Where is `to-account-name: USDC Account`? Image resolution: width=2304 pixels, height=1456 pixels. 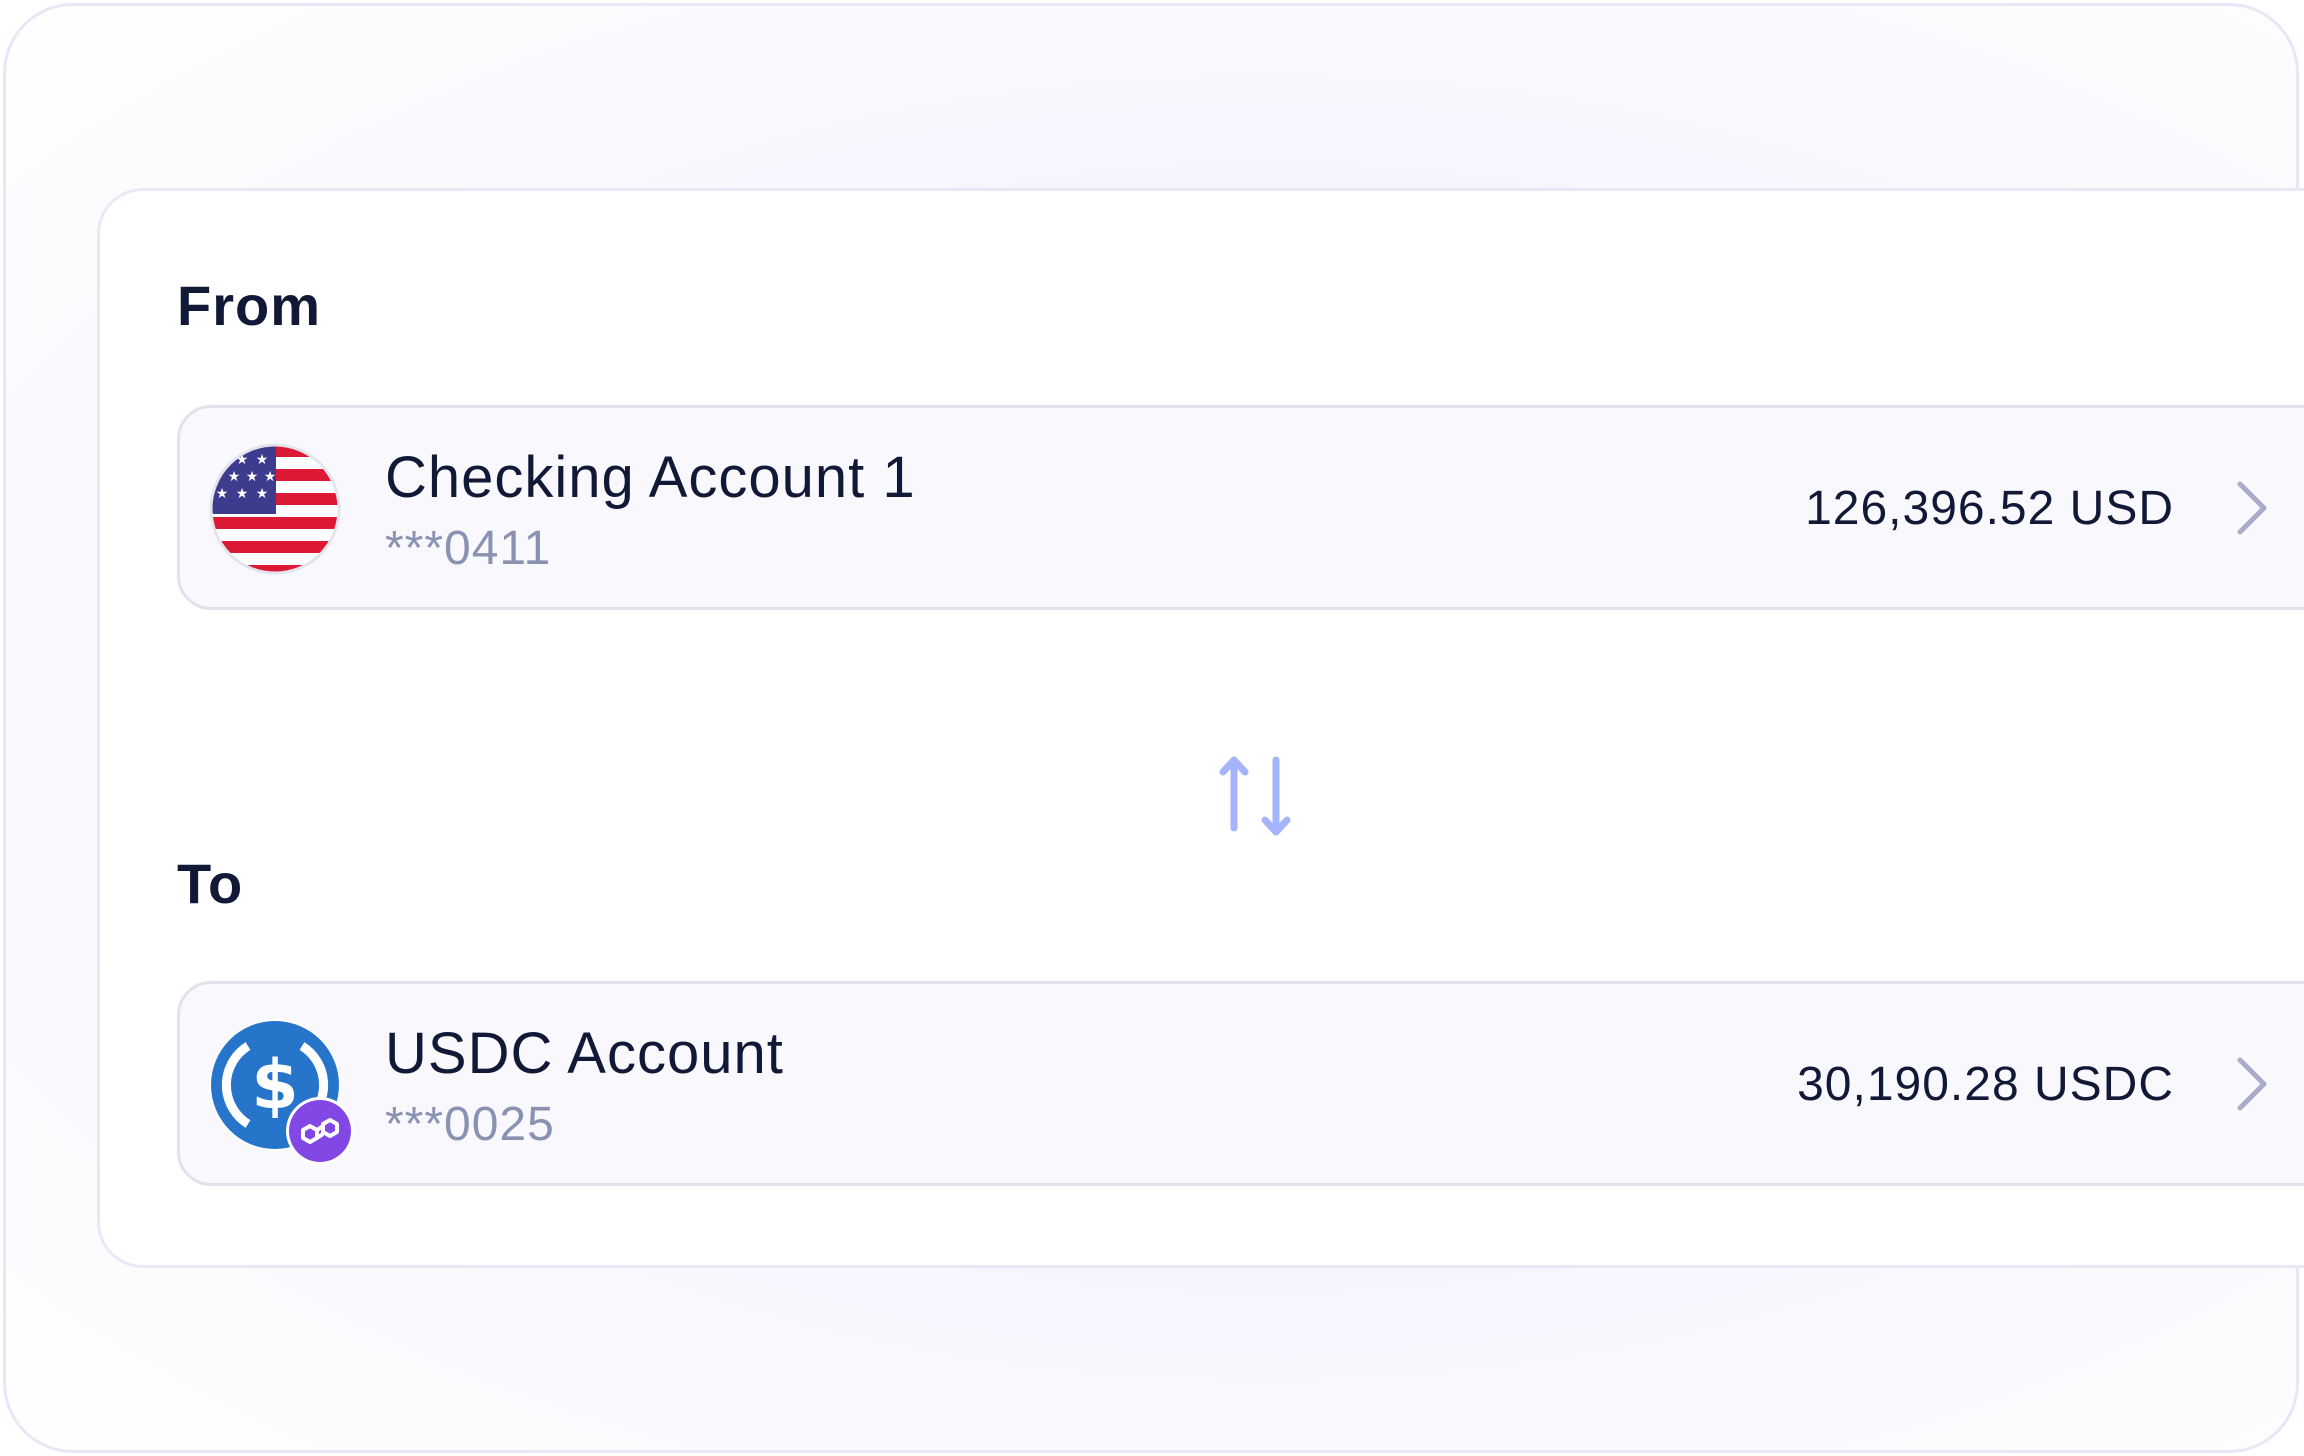 to-account-name: USDC Account is located at coordinates (584, 1053).